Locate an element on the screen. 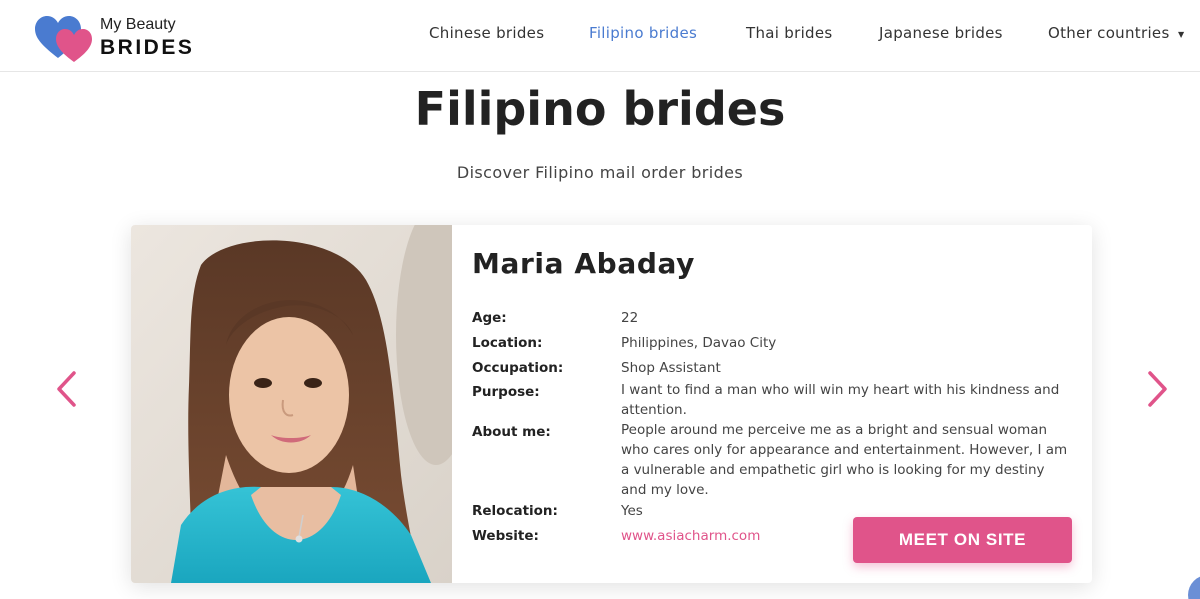  field-label: Relocation: is located at coordinates (515, 511).